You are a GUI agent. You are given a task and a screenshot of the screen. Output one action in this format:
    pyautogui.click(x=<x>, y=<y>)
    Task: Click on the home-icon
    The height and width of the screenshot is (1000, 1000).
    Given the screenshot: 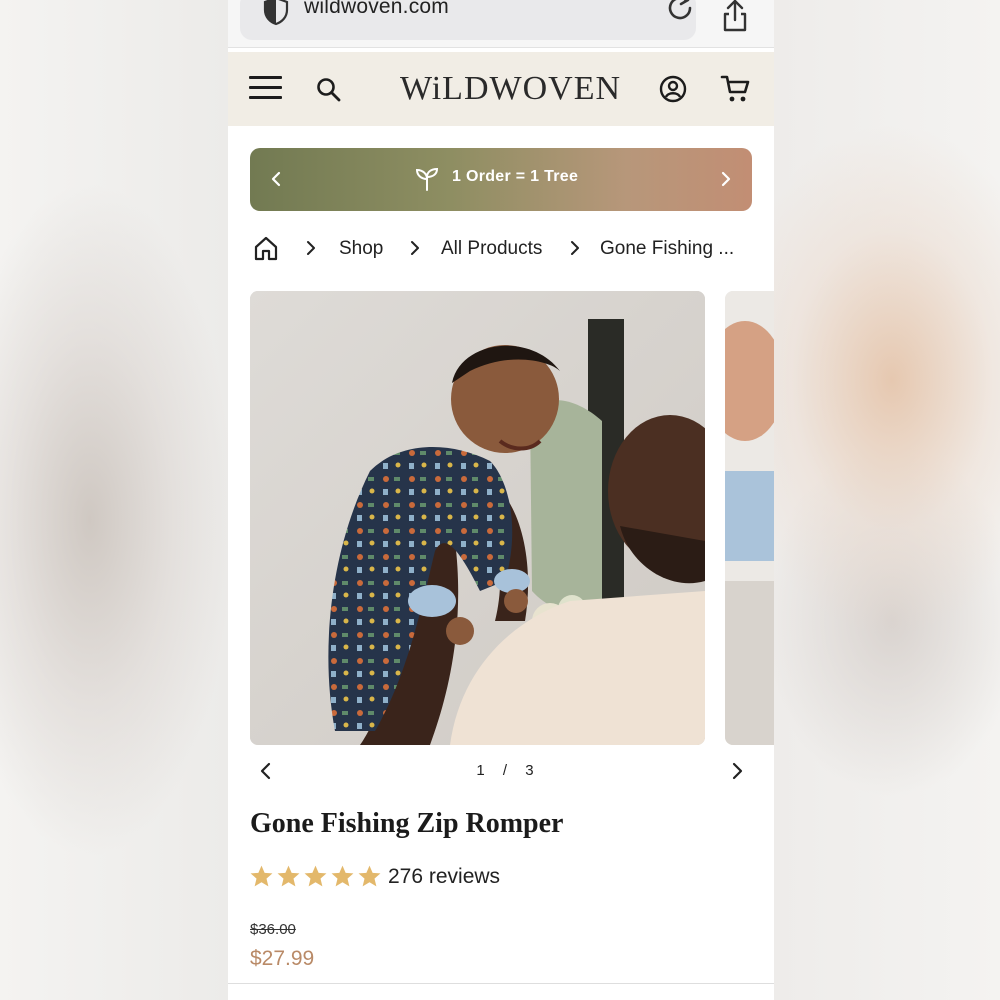 What is the action you would take?
    pyautogui.click(x=266, y=248)
    